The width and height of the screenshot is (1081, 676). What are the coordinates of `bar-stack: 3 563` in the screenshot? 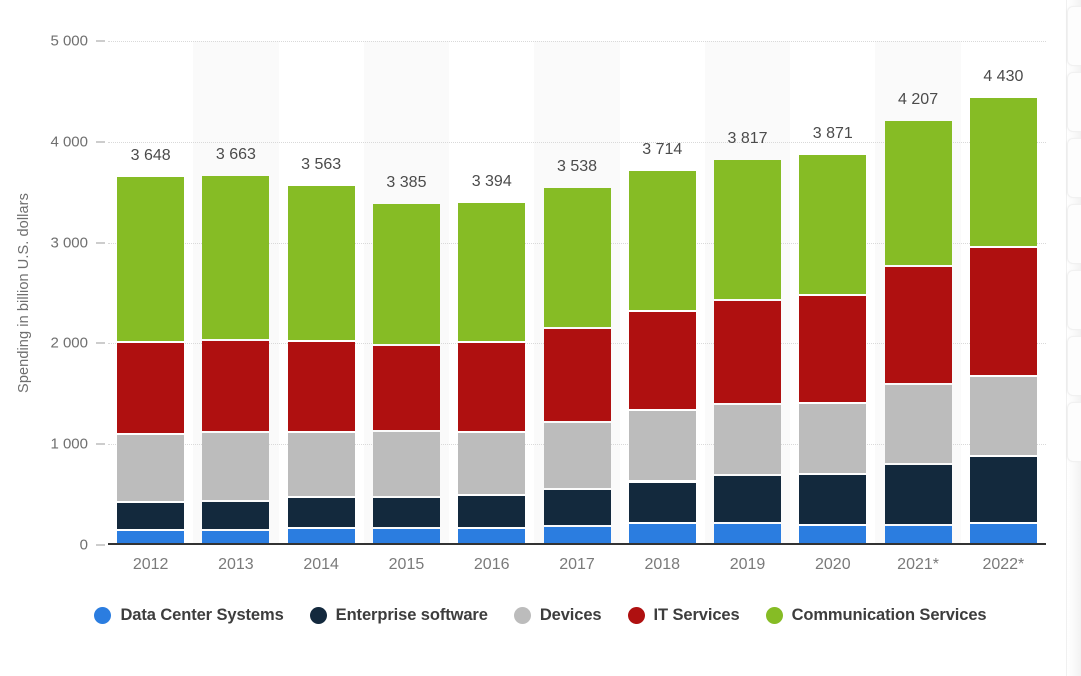 It's located at (321, 293).